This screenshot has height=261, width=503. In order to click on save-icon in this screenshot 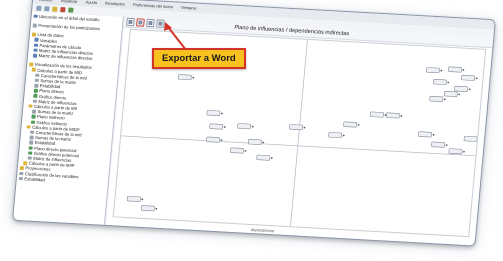, I will do `click(55, 9)`.